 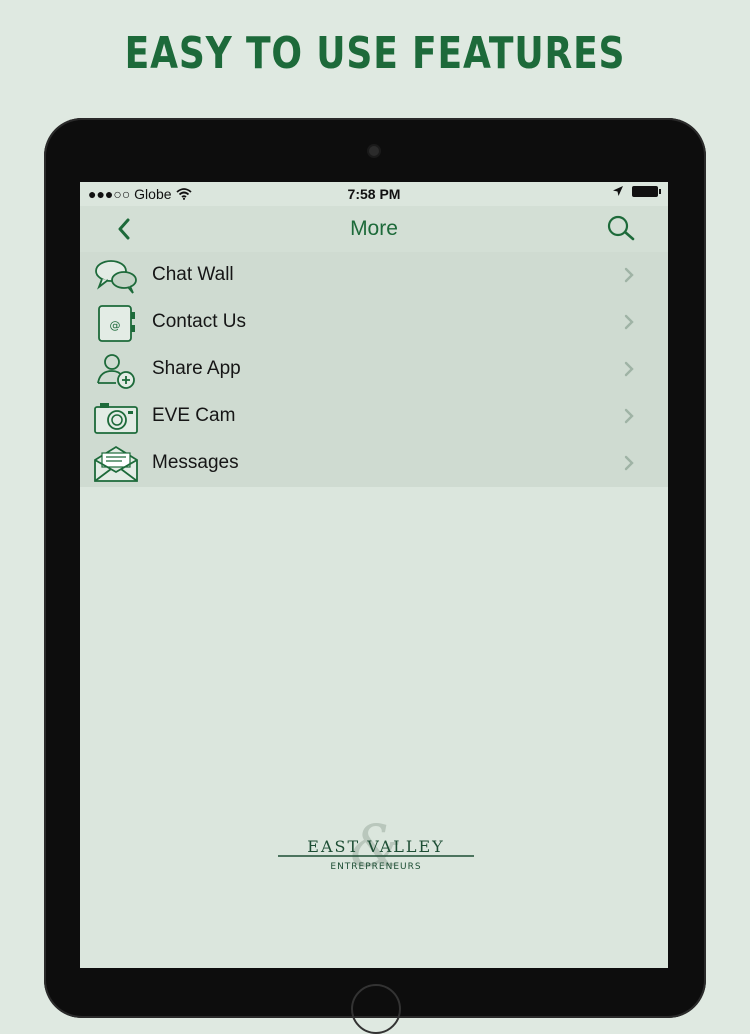 I want to click on search-icon, so click(x=621, y=229).